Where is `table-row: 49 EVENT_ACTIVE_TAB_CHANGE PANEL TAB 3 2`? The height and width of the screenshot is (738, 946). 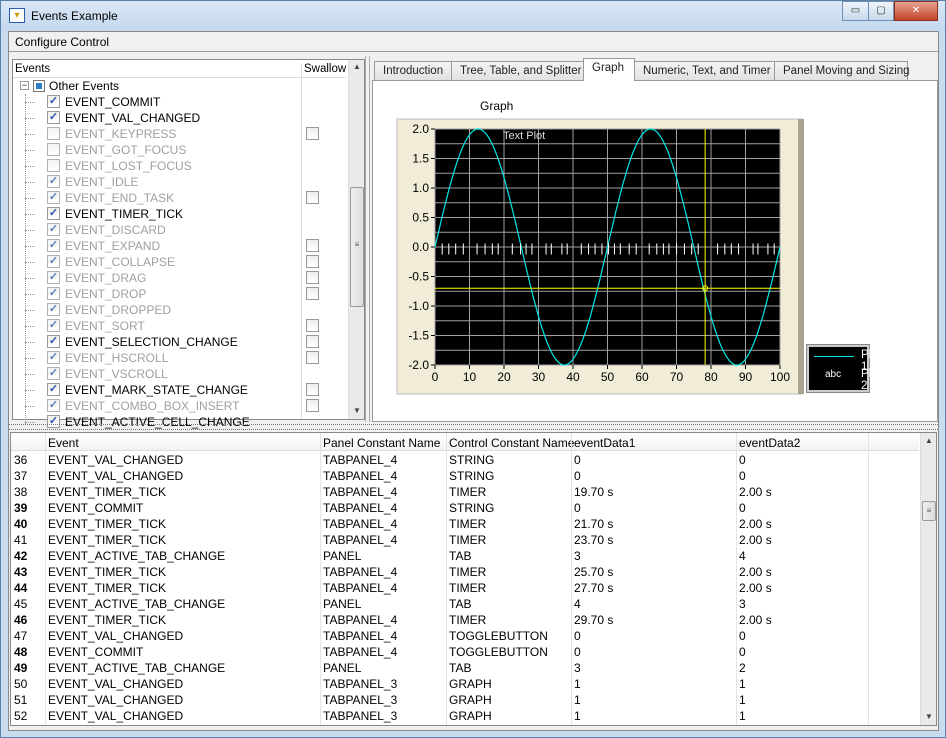 table-row: 49 EVENT_ACTIVE_TAB_CHANGE PANEL TAB 3 2 is located at coordinates (465, 668).